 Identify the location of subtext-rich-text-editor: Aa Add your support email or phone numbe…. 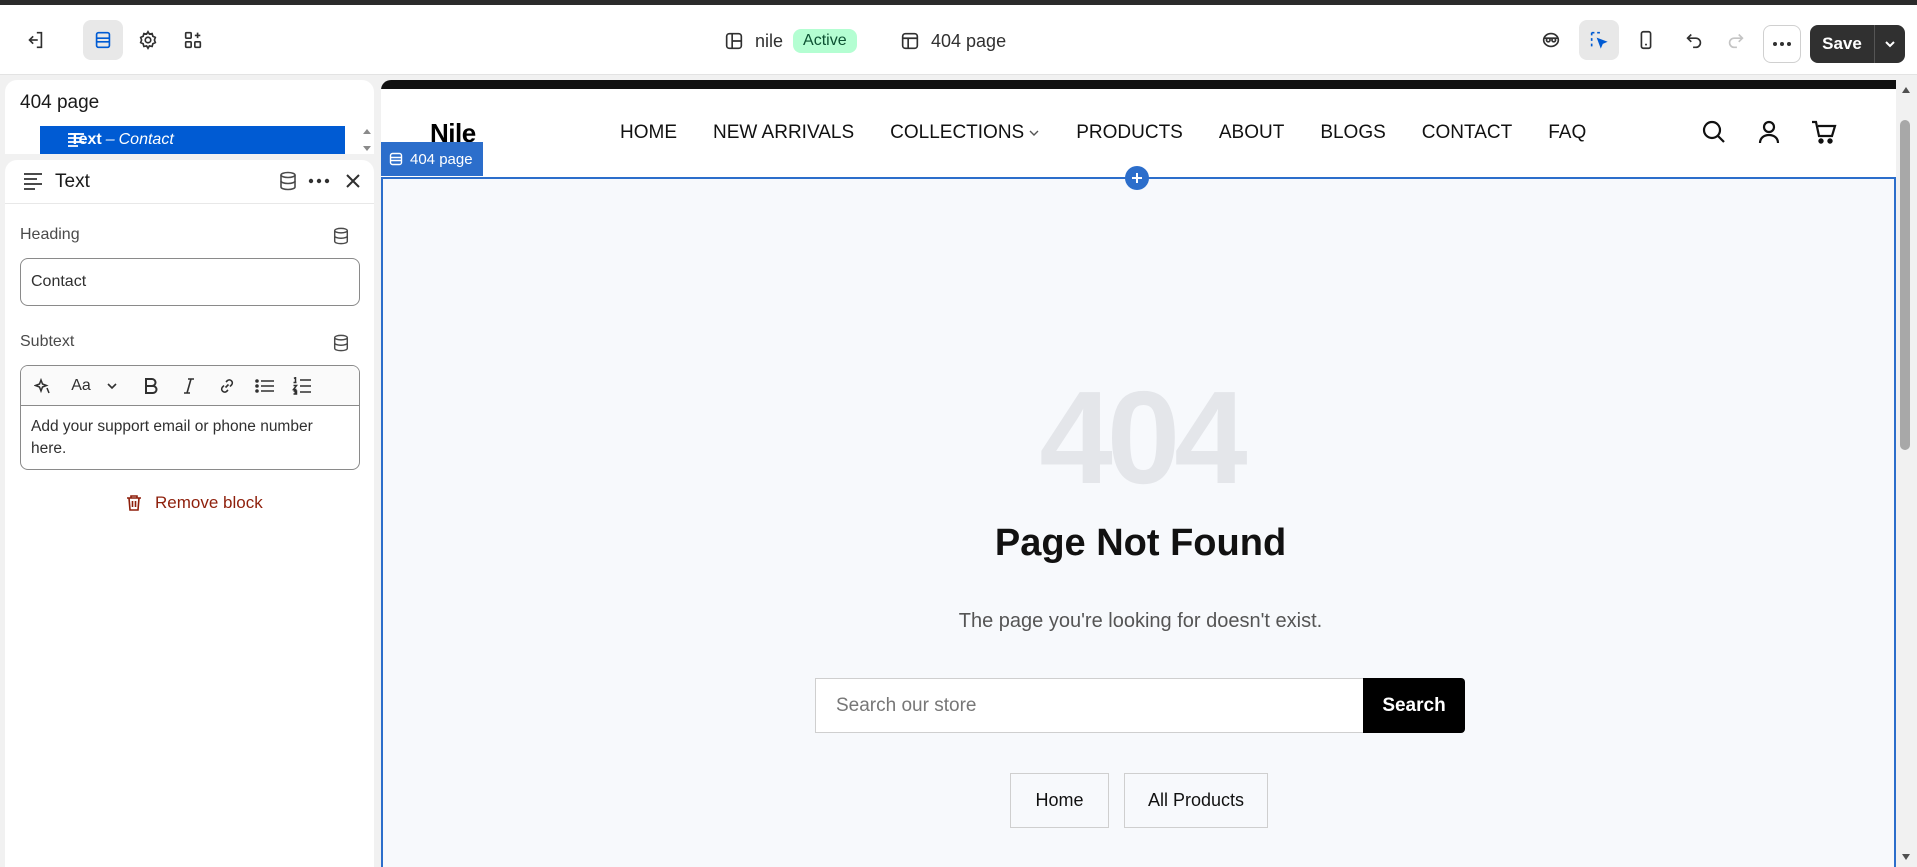
(190, 417).